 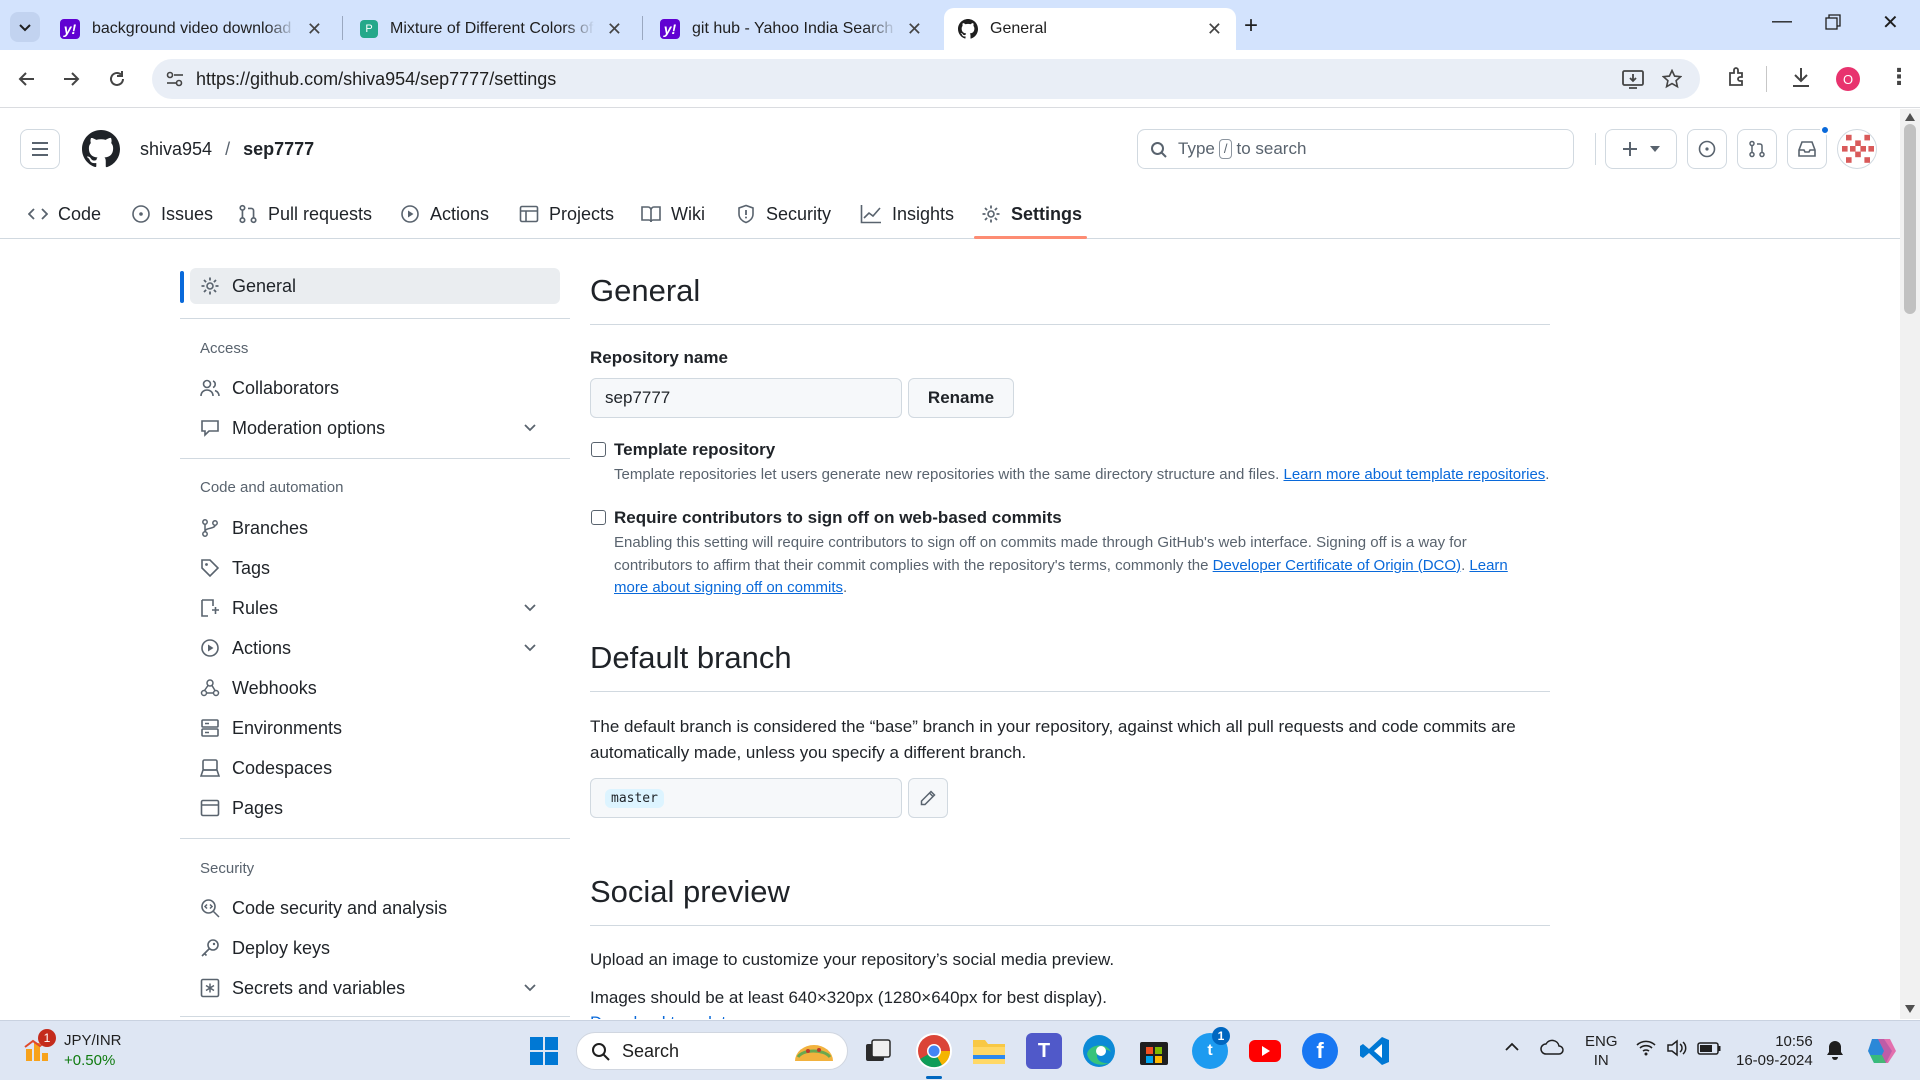 What do you see at coordinates (746, 798) in the screenshot?
I see `default-branch-field: master` at bounding box center [746, 798].